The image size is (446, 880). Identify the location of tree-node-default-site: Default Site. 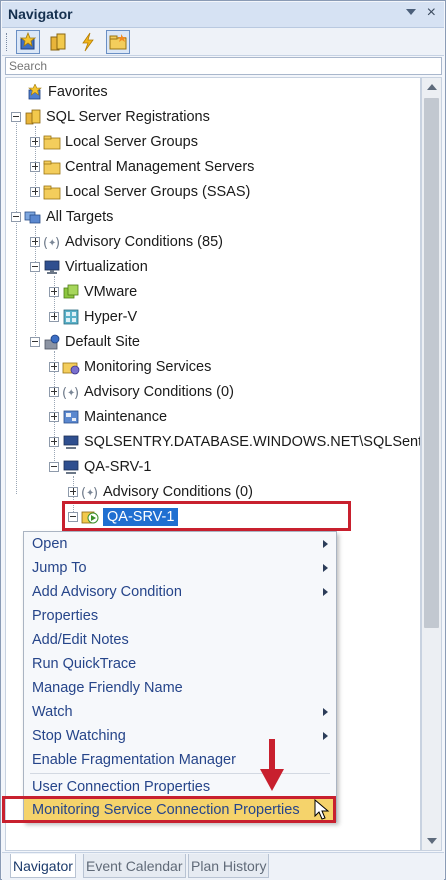
(85, 342).